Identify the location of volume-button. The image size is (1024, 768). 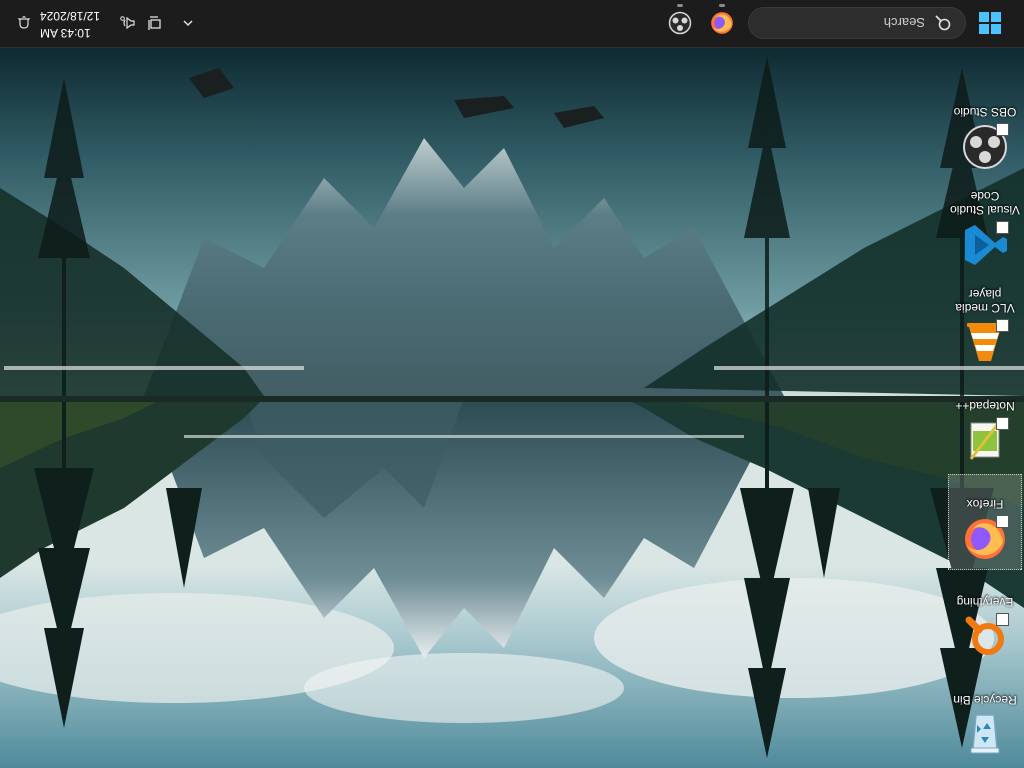
(128, 23).